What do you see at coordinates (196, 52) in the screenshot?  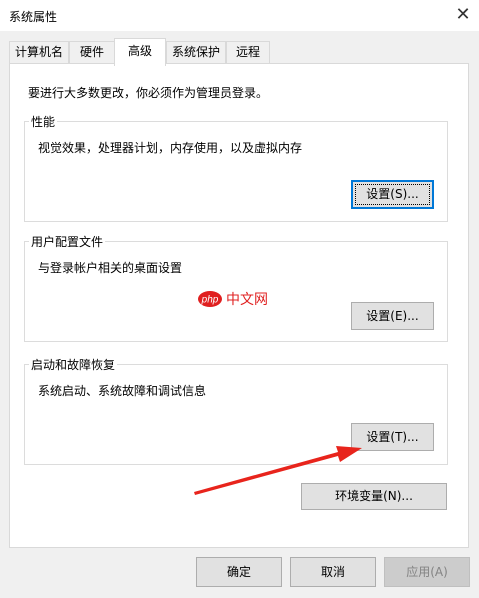 I see `tab-system-protection: 系统保护` at bounding box center [196, 52].